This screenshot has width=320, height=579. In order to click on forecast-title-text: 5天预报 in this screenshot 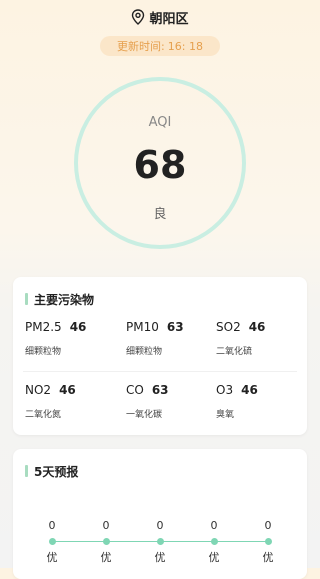, I will do `click(56, 471)`.